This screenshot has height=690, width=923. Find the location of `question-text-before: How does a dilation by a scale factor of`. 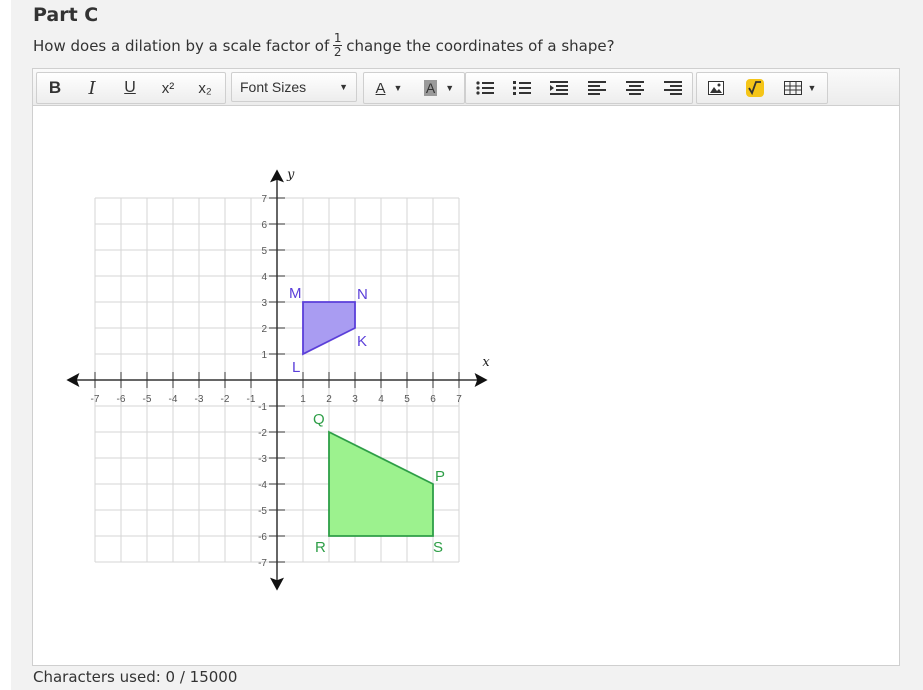

question-text-before: How does a dilation by a scale factor of is located at coordinates (181, 45).